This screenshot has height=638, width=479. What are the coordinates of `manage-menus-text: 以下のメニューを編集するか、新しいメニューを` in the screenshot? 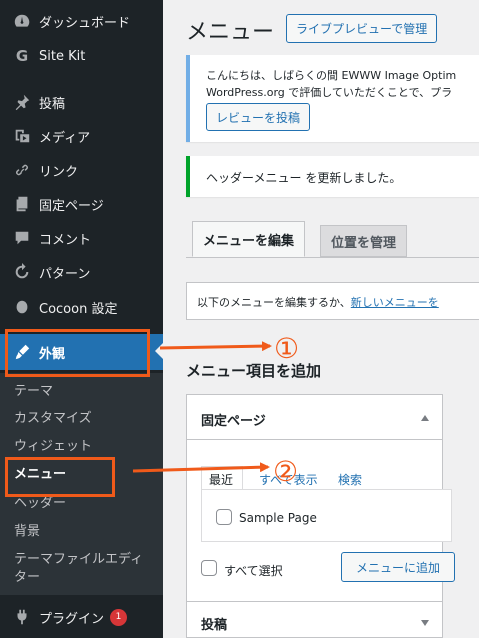 It's located at (318, 302).